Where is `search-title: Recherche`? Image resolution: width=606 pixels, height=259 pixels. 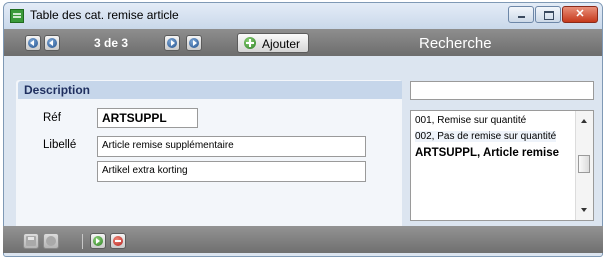 search-title: Recherche is located at coordinates (455, 43).